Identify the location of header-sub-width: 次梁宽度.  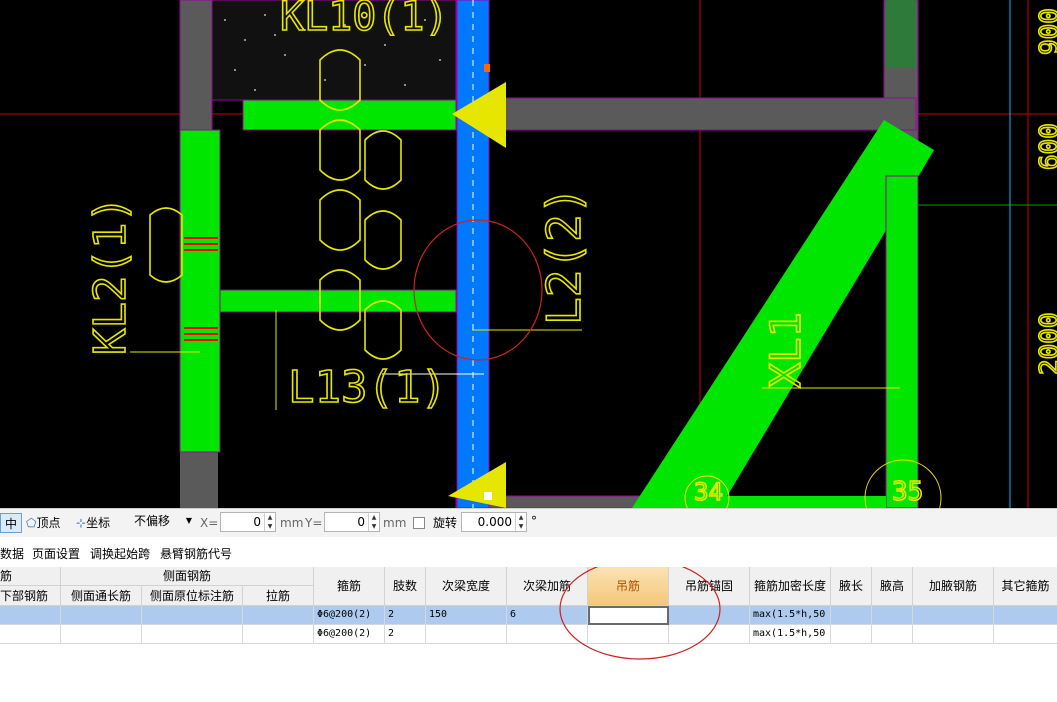
(466, 586).